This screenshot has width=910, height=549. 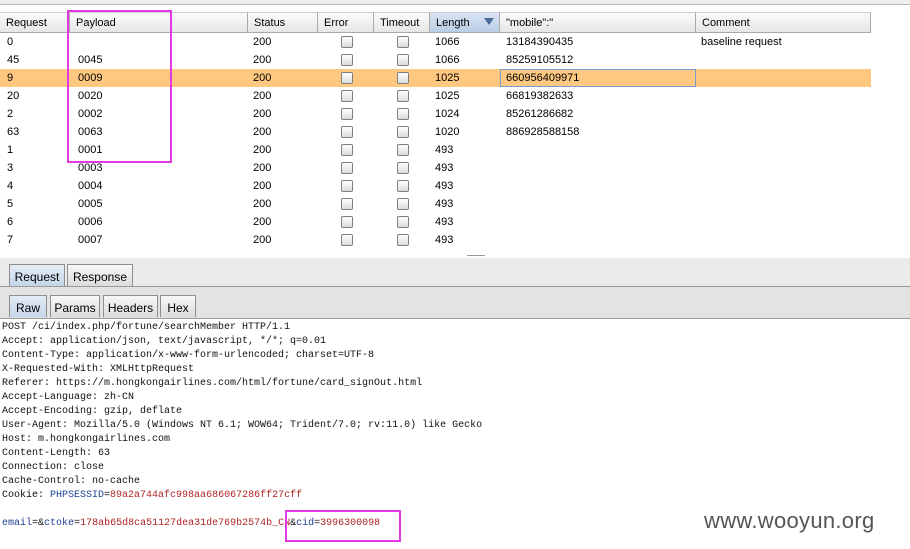 I want to click on table-row: 5 0005 200 493, so click(x=435, y=204).